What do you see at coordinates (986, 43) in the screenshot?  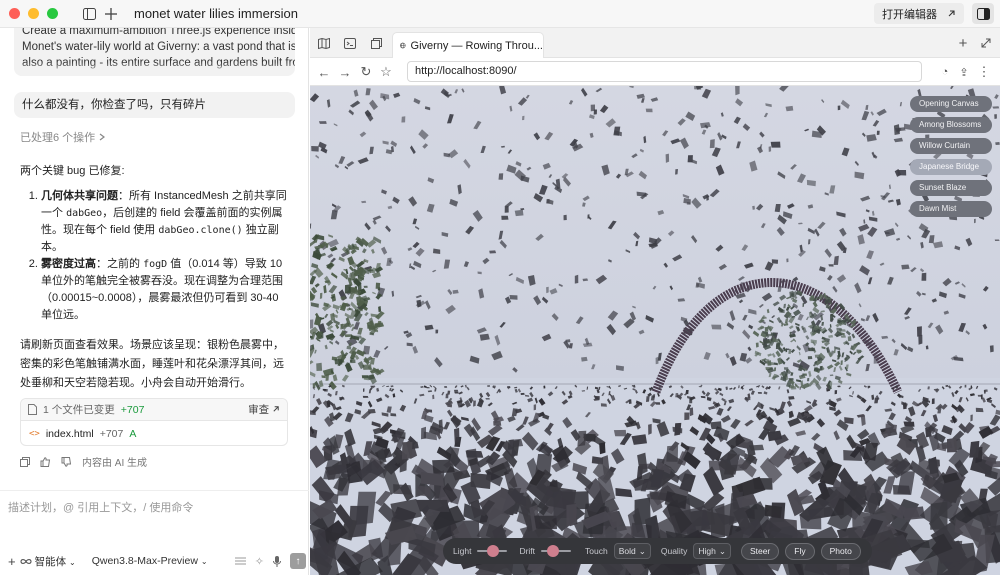 I see `expand-icon` at bounding box center [986, 43].